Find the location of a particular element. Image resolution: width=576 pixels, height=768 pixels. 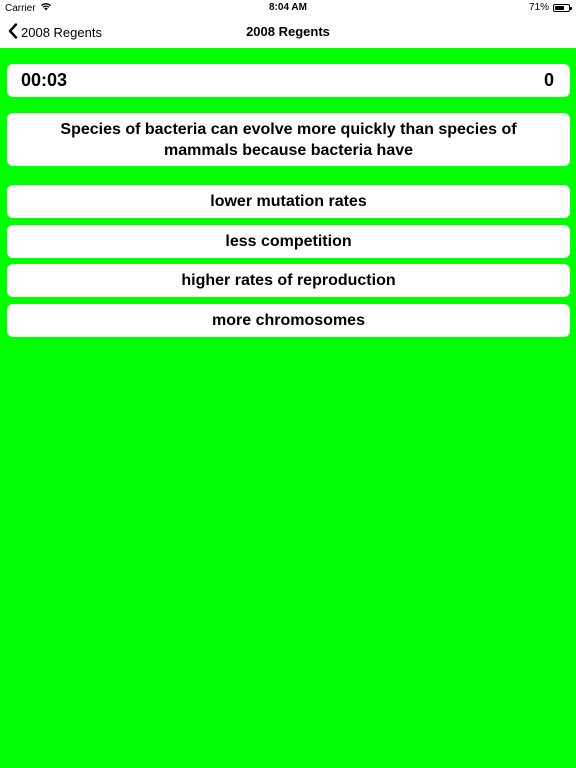

answer-button: more chromosomes is located at coordinates (288, 320).